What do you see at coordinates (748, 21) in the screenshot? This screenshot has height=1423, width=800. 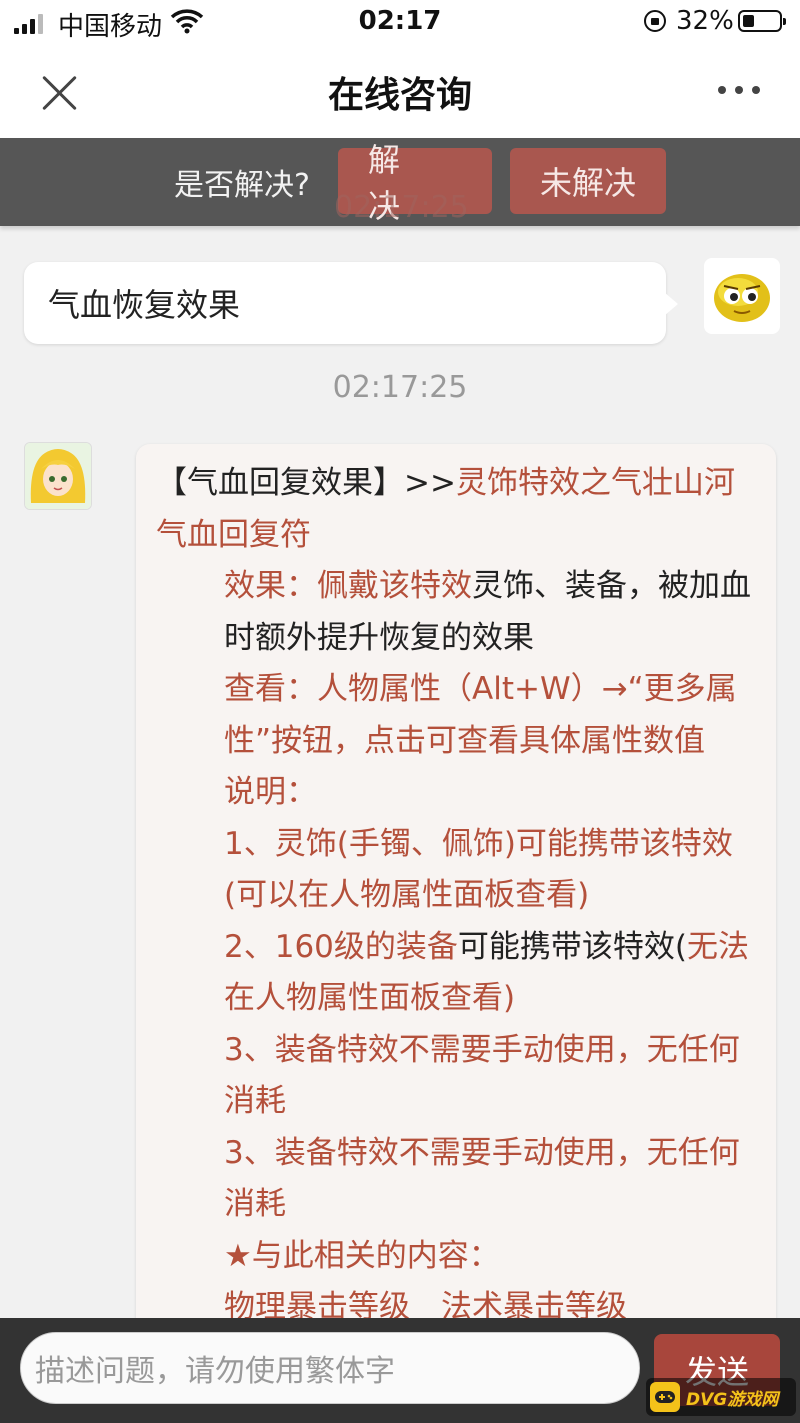 I see `battery-fill` at bounding box center [748, 21].